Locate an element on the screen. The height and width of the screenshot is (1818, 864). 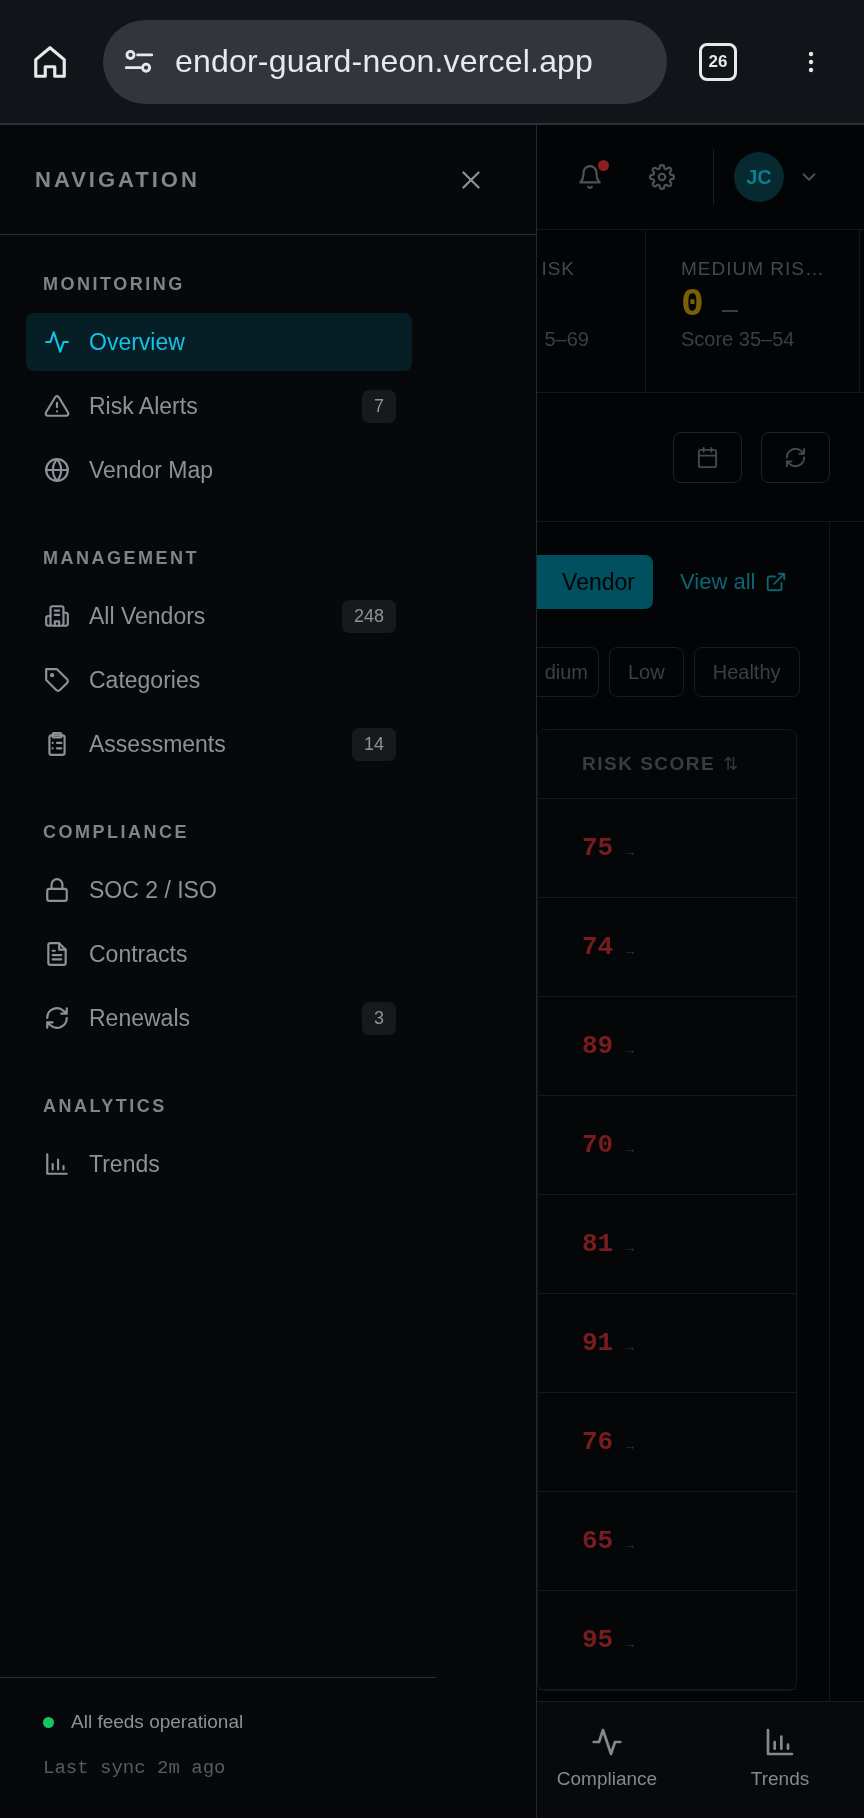
address-bar: endor-guard-neon.vercel.app is located at coordinates (385, 61).